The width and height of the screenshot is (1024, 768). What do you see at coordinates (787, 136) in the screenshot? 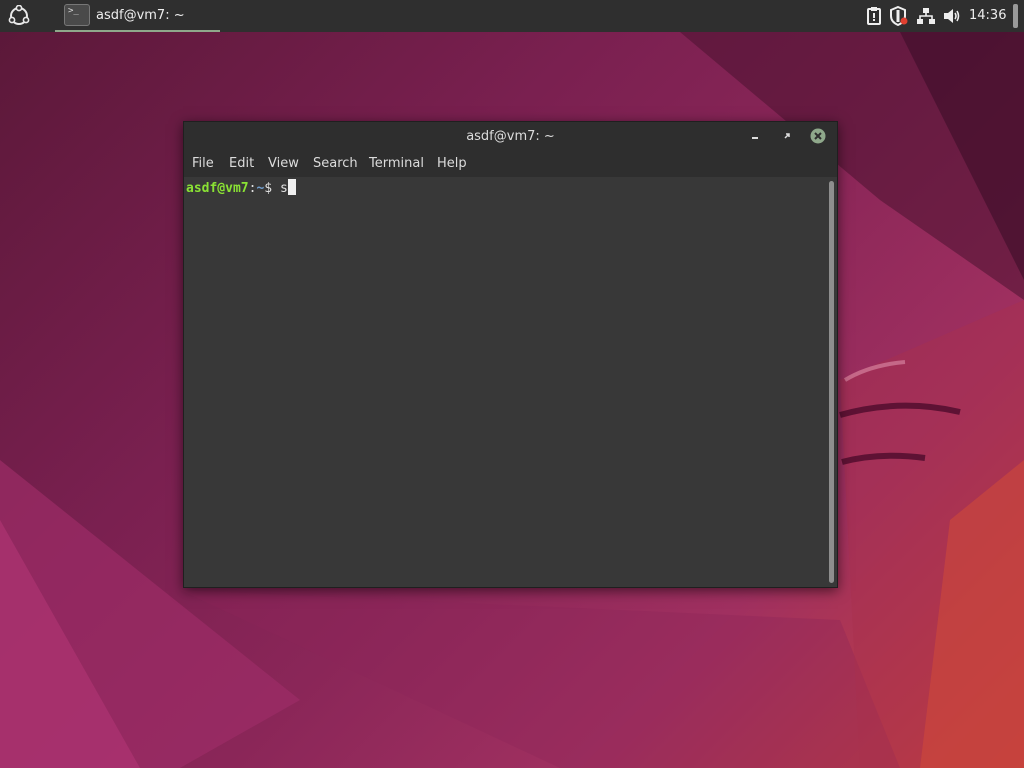
I see `maximize-button` at bounding box center [787, 136].